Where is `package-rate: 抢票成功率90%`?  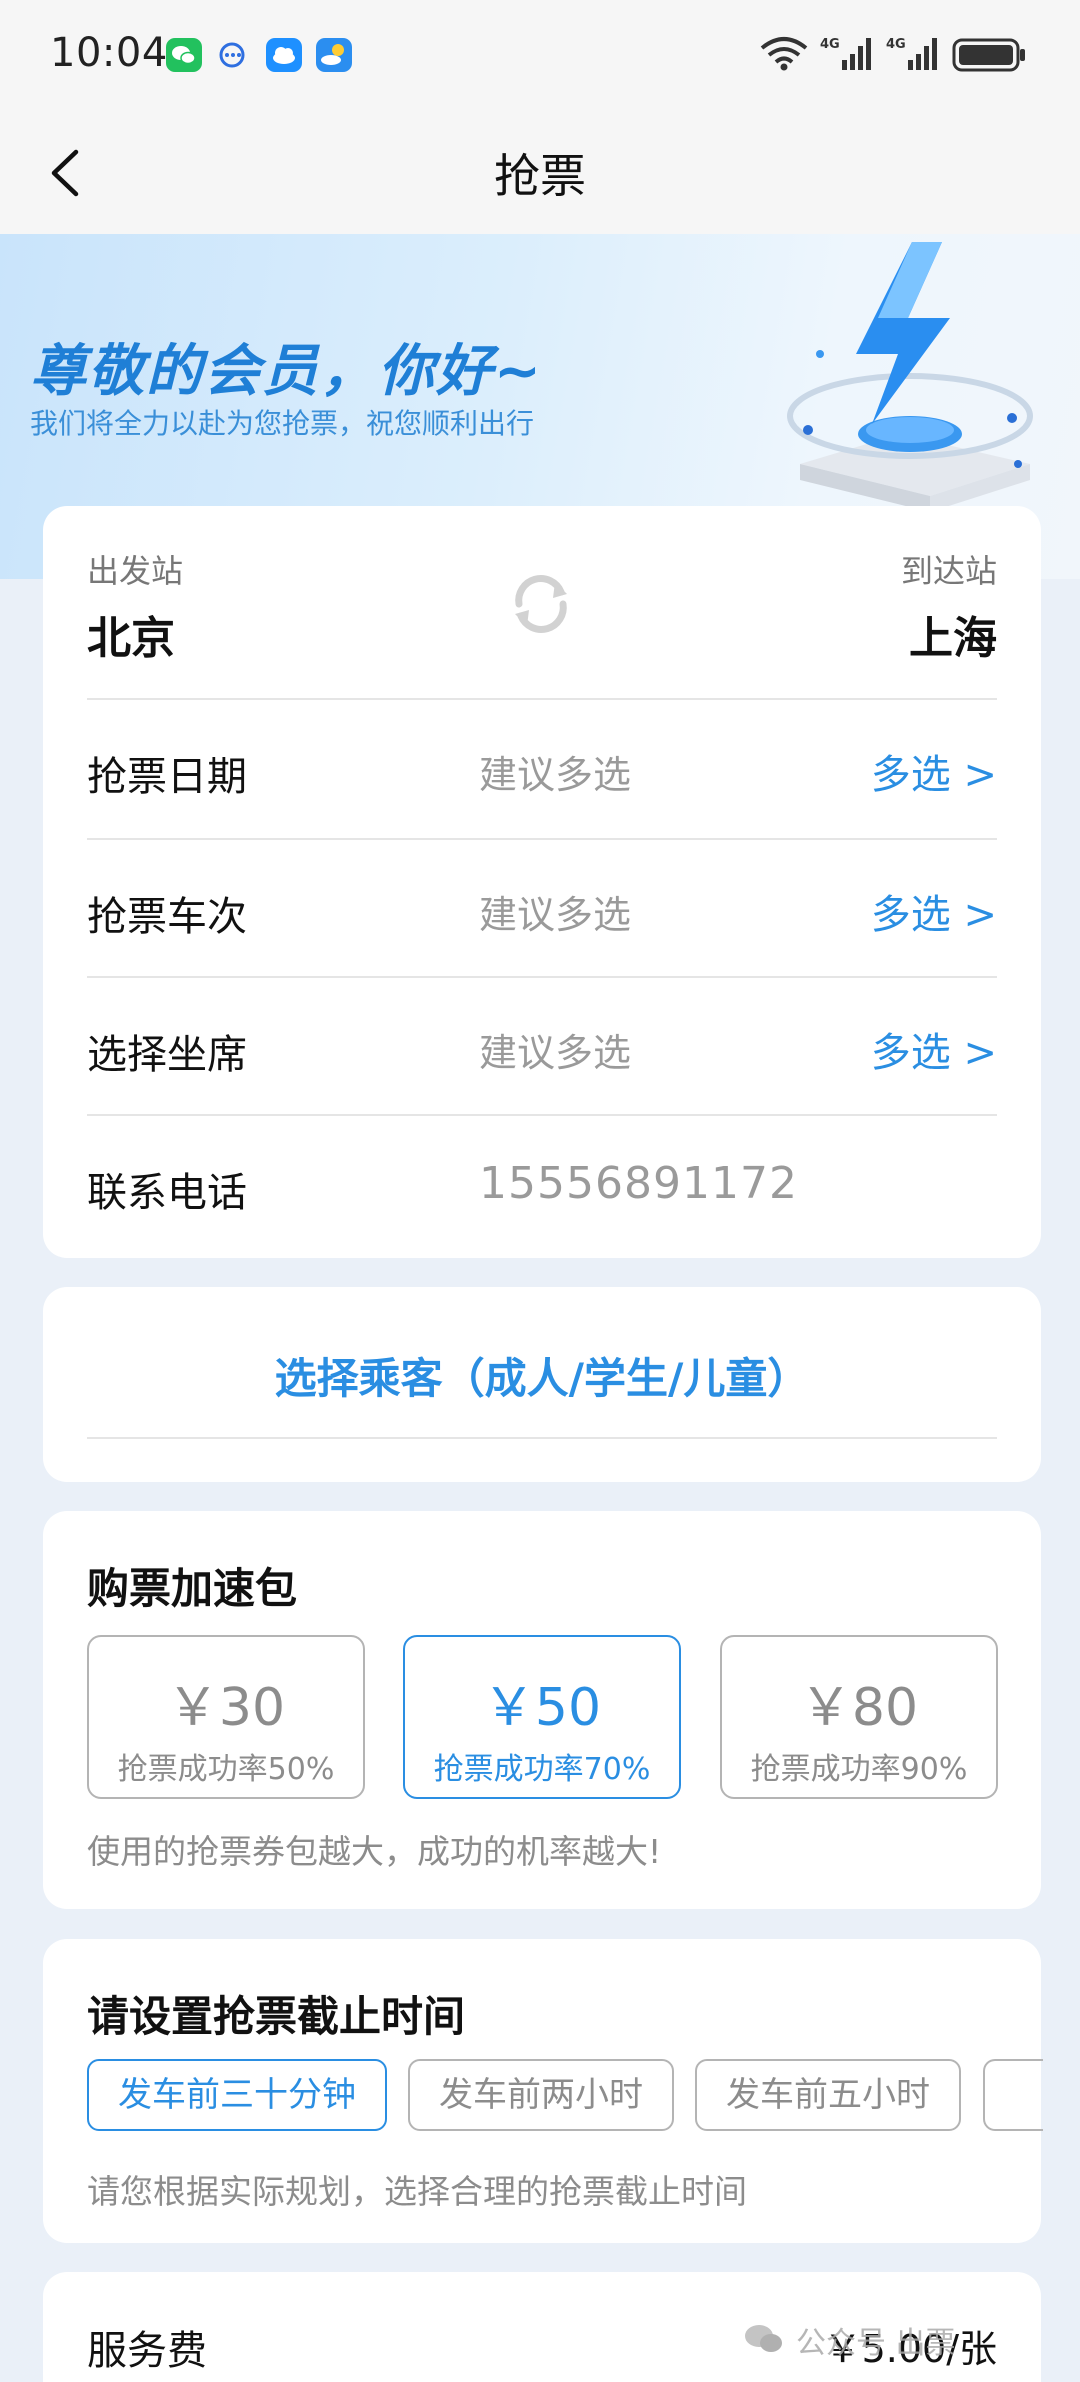
package-rate: 抢票成功率90% is located at coordinates (859, 1769).